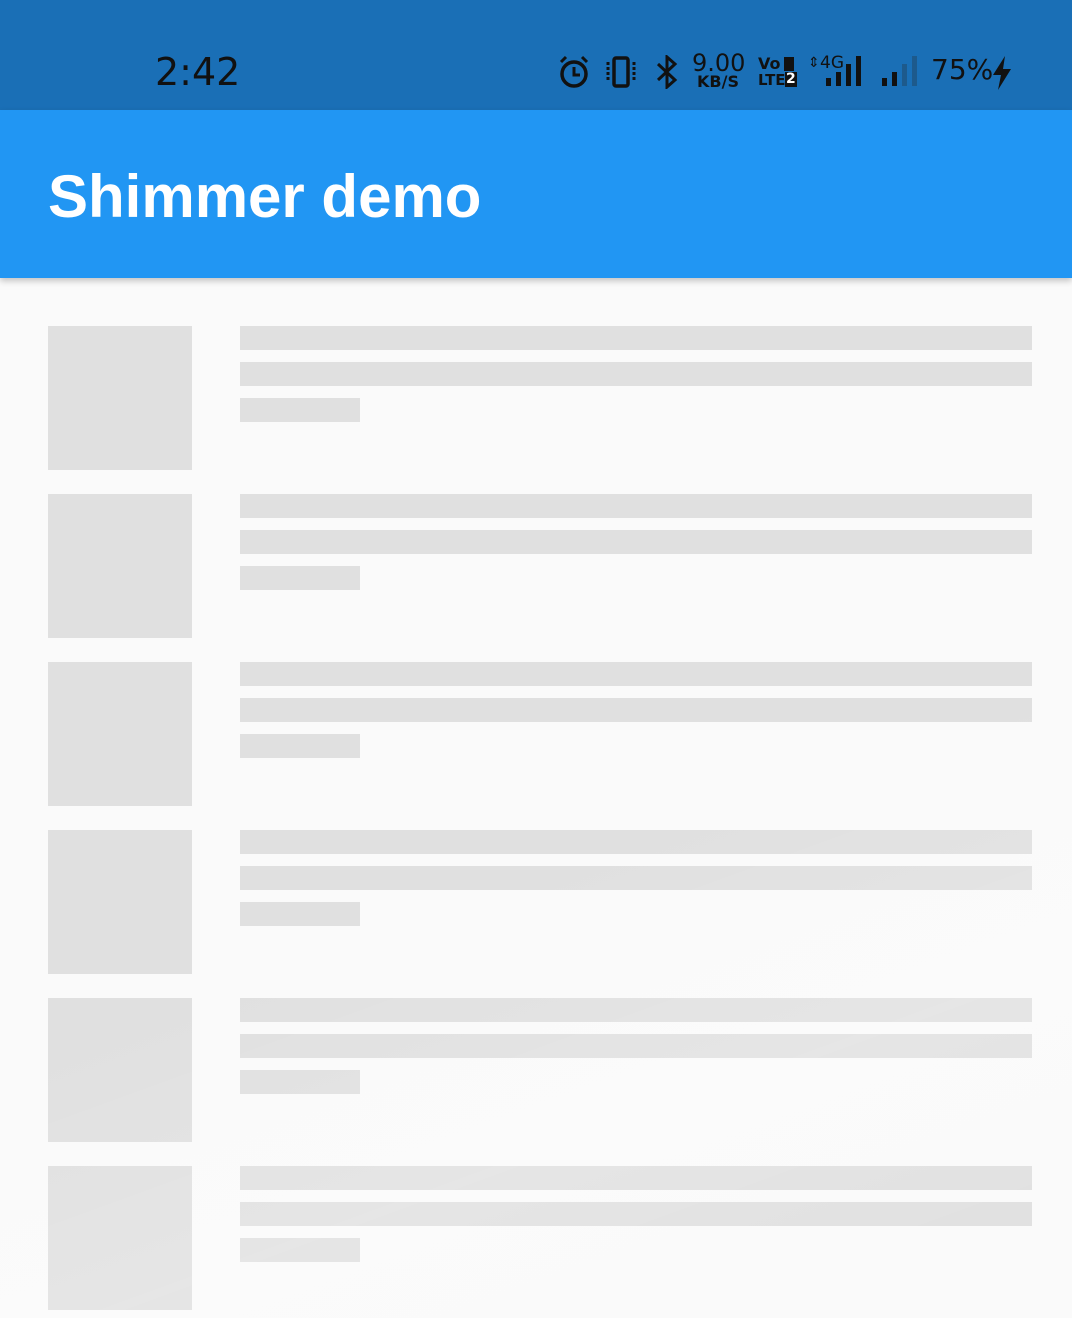  What do you see at coordinates (769, 63) in the screenshot?
I see `volte-top: Vo` at bounding box center [769, 63].